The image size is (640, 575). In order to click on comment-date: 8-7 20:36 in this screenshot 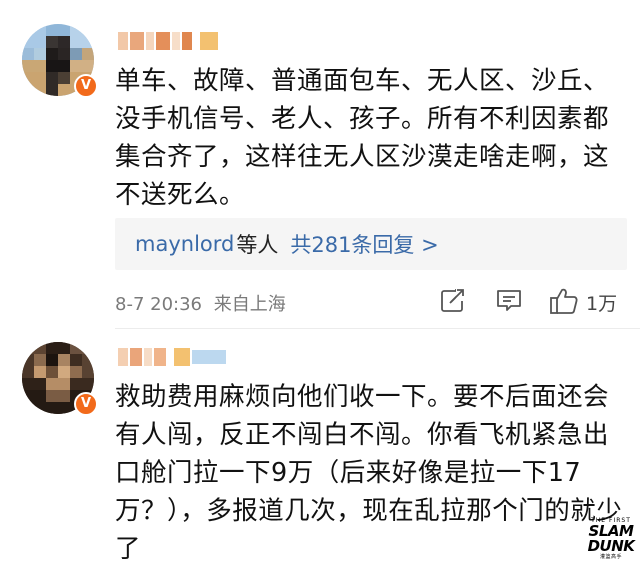, I will do `click(158, 304)`.